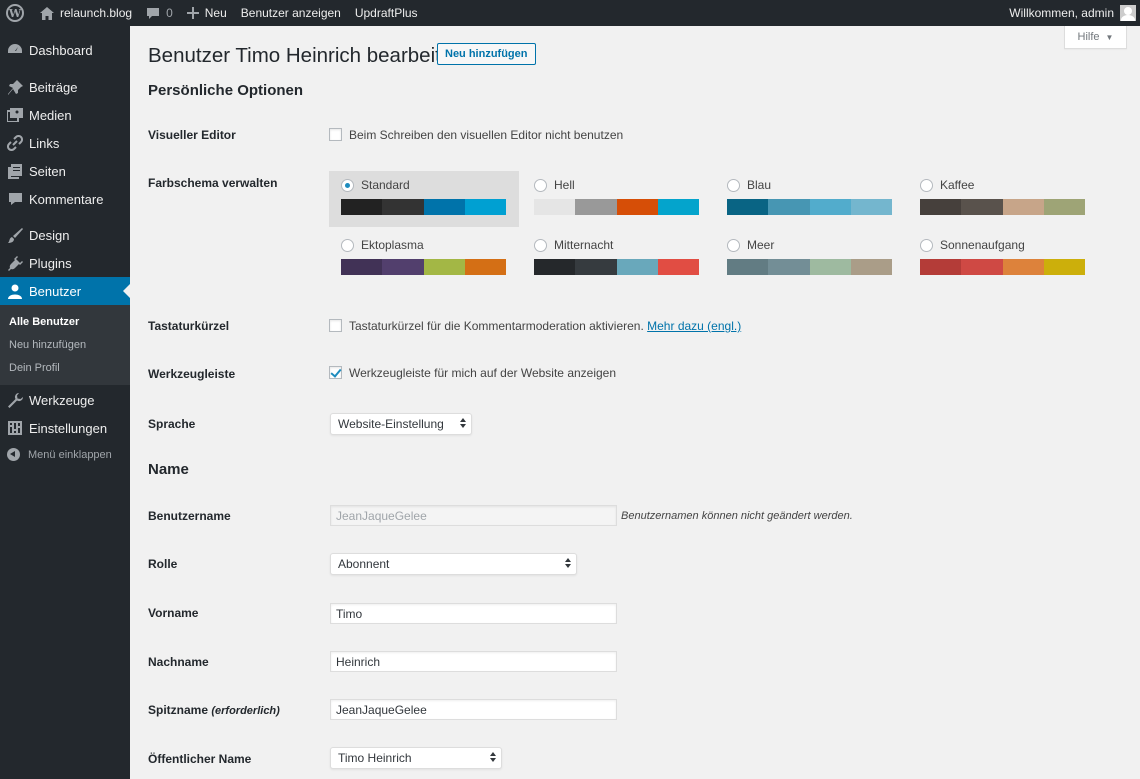 This screenshot has height=779, width=1140. Describe the element at coordinates (385, 185) in the screenshot. I see `color-scheme-name: Standard` at that location.